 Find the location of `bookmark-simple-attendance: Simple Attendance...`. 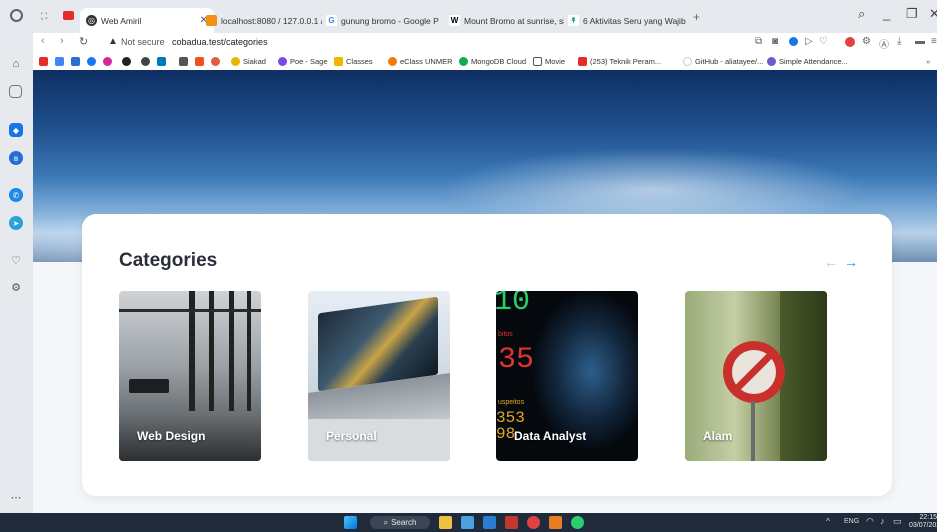

bookmark-simple-attendance: Simple Attendance... is located at coordinates (807, 61).